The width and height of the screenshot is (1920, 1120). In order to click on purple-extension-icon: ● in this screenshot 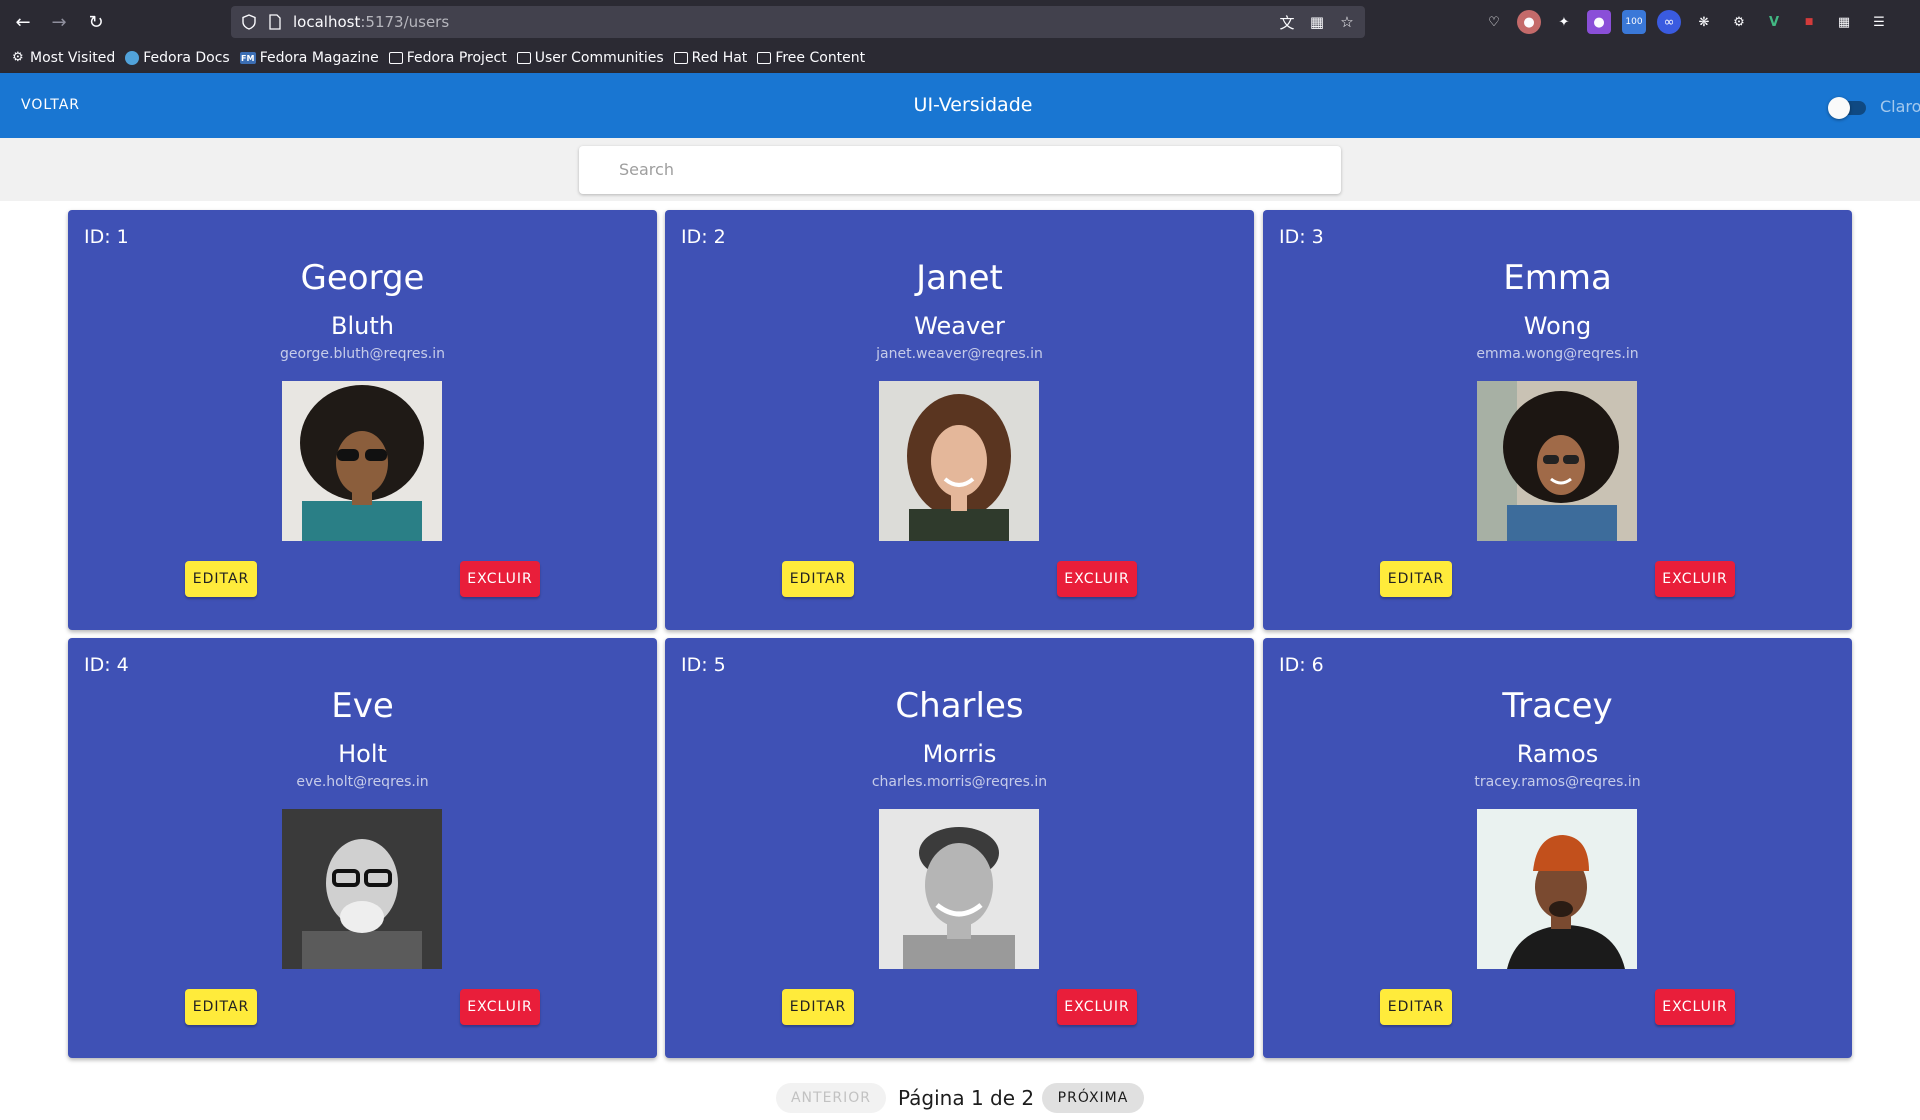, I will do `click(1599, 22)`.